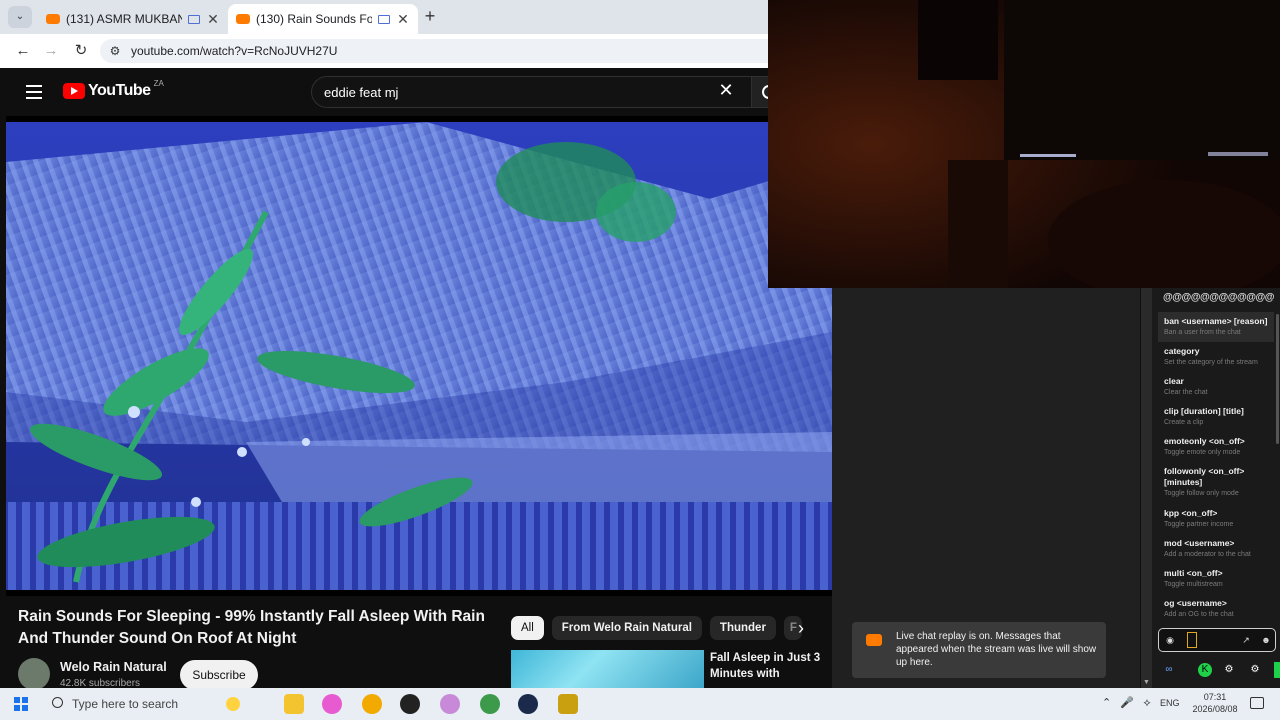 This screenshot has height=720, width=1280. Describe the element at coordinates (527, 628) in the screenshot. I see `chip-all: All` at that location.